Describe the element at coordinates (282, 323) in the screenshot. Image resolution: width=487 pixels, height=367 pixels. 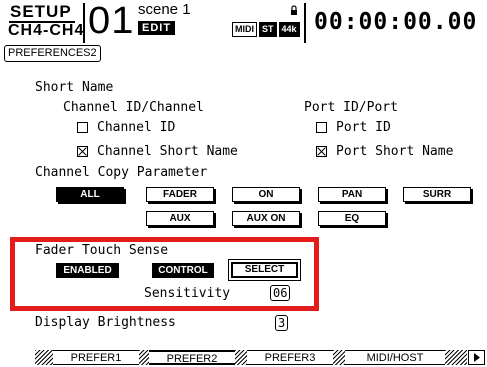
I see `display-brightness-value: 3` at that location.